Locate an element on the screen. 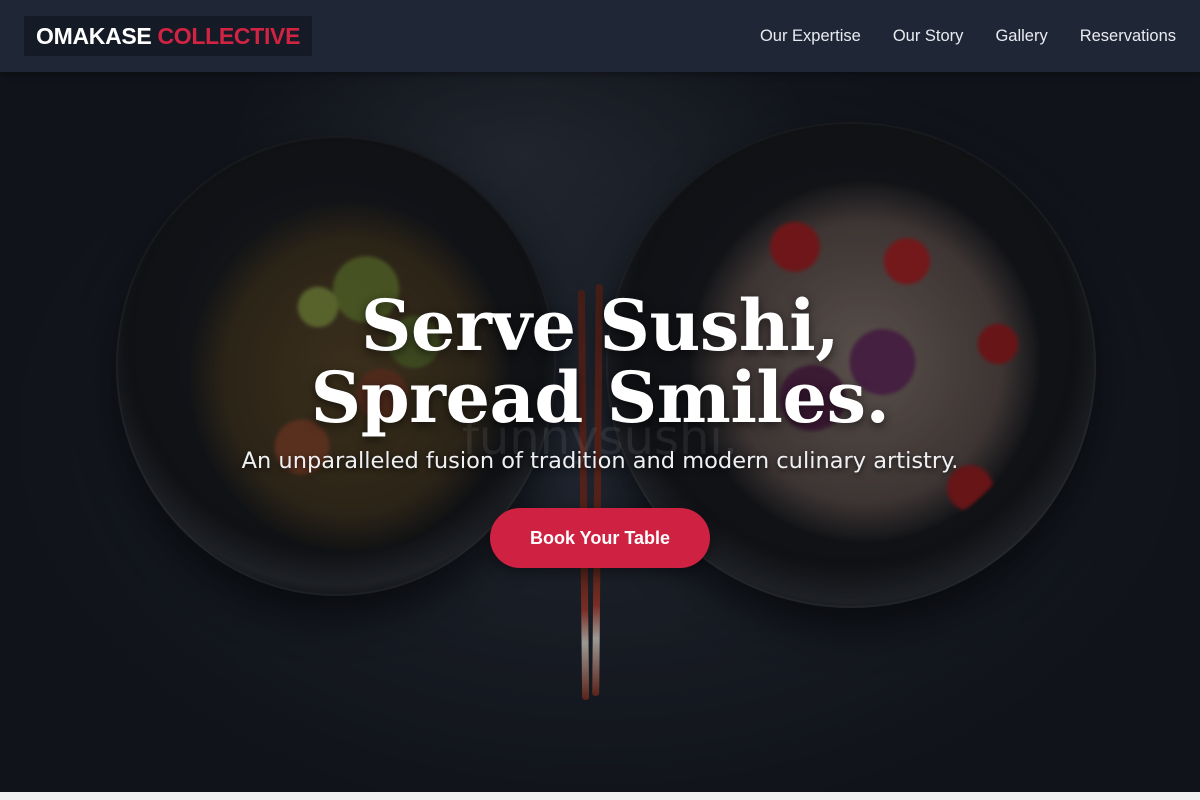 This screenshot has height=800, width=1200. nav-link-gallery: Gallery is located at coordinates (1021, 36).